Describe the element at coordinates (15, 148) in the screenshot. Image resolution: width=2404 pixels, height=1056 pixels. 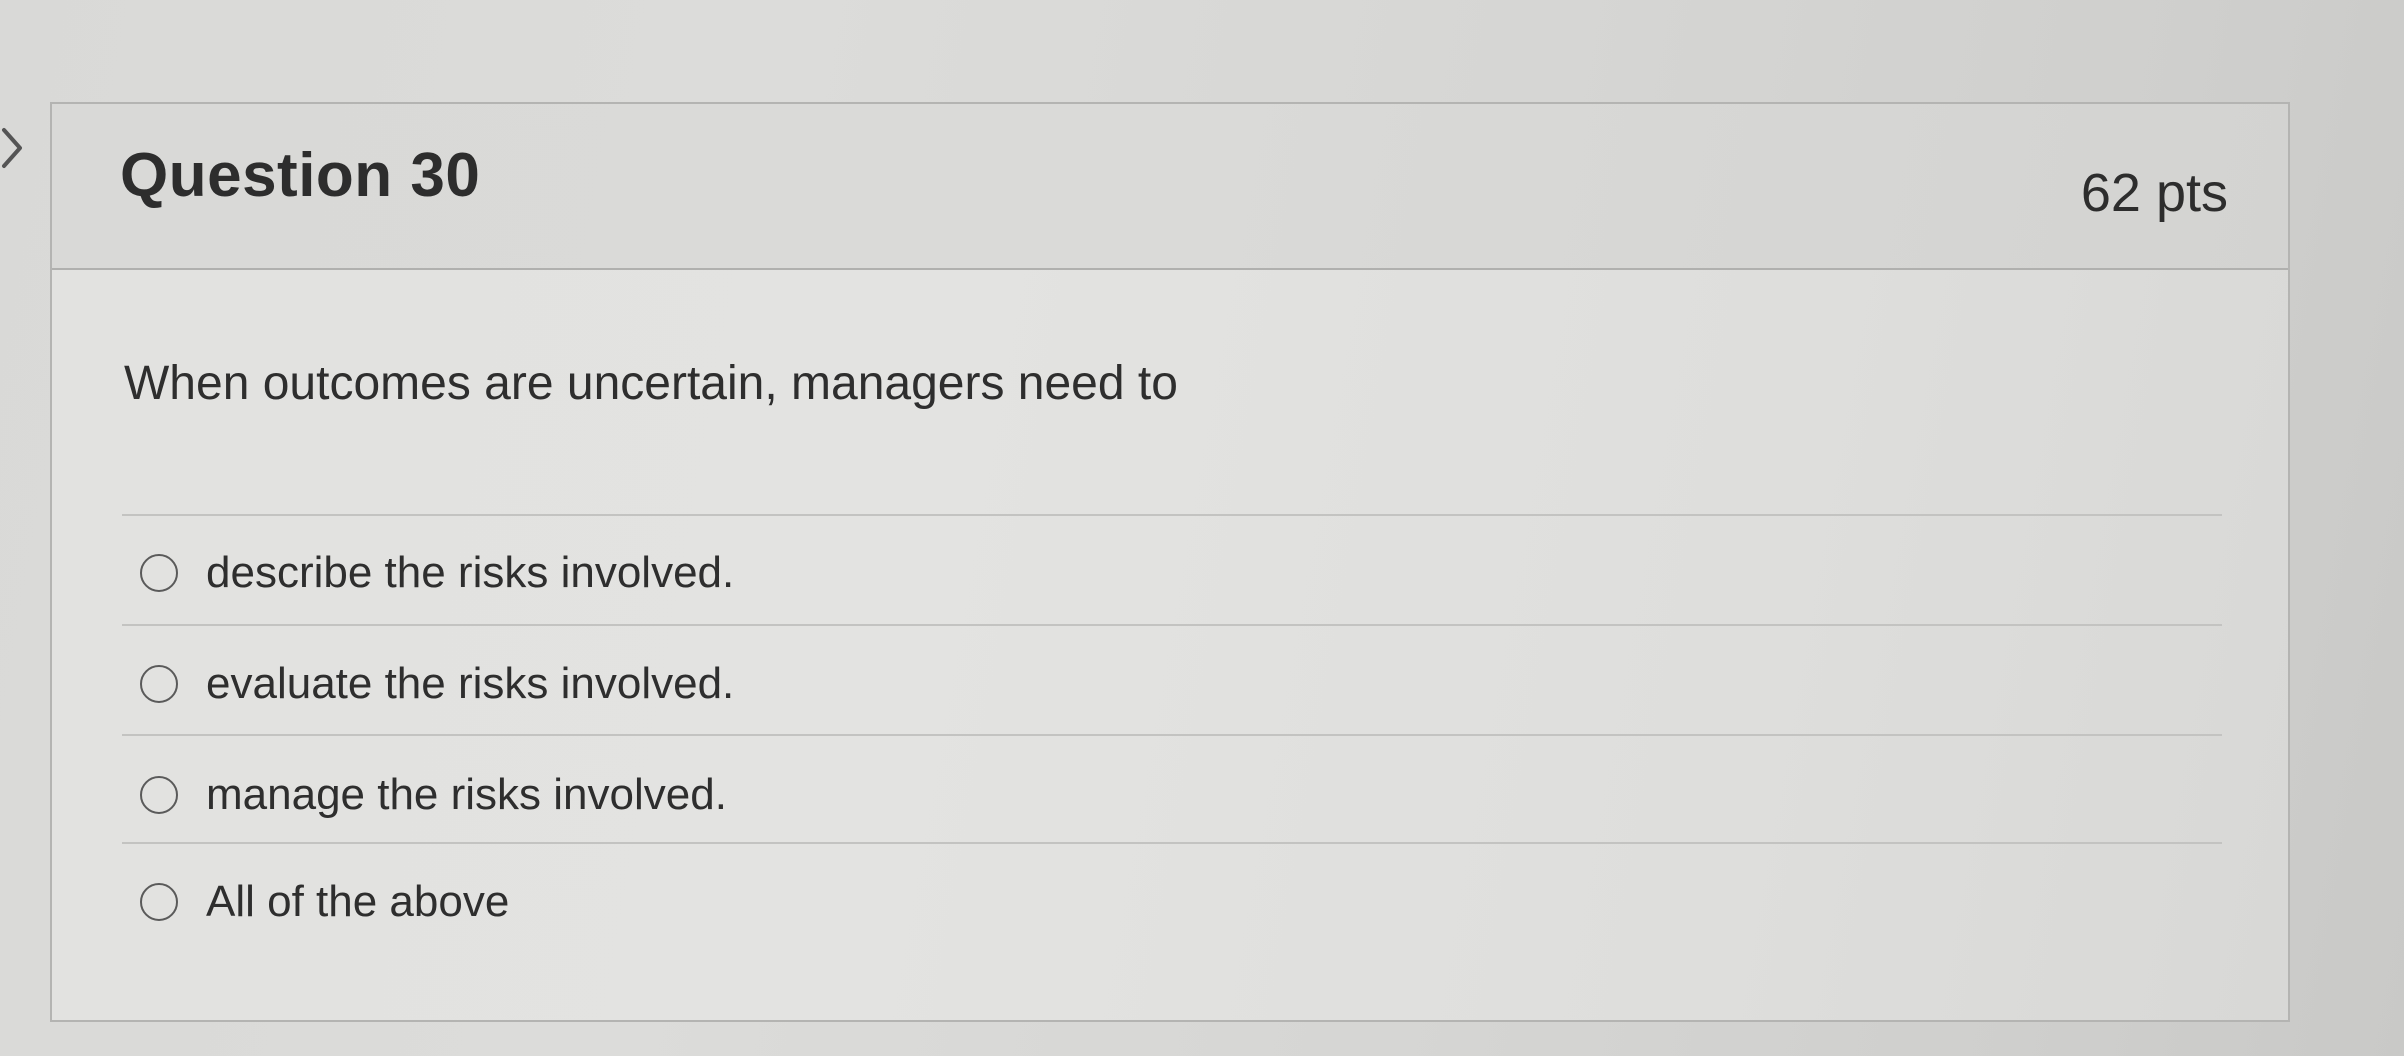
I see `chevron-right-icon` at that location.